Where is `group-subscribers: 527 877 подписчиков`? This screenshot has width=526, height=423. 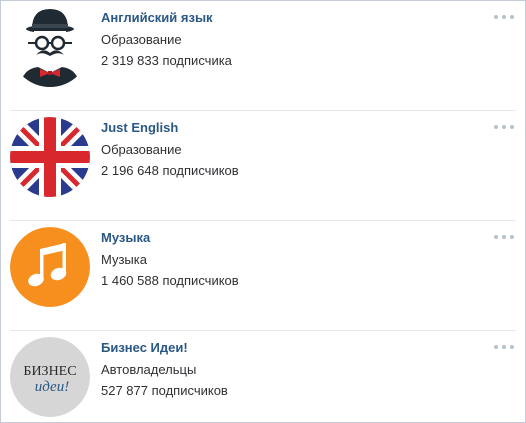 group-subscribers: 527 877 подписчиков is located at coordinates (164, 390).